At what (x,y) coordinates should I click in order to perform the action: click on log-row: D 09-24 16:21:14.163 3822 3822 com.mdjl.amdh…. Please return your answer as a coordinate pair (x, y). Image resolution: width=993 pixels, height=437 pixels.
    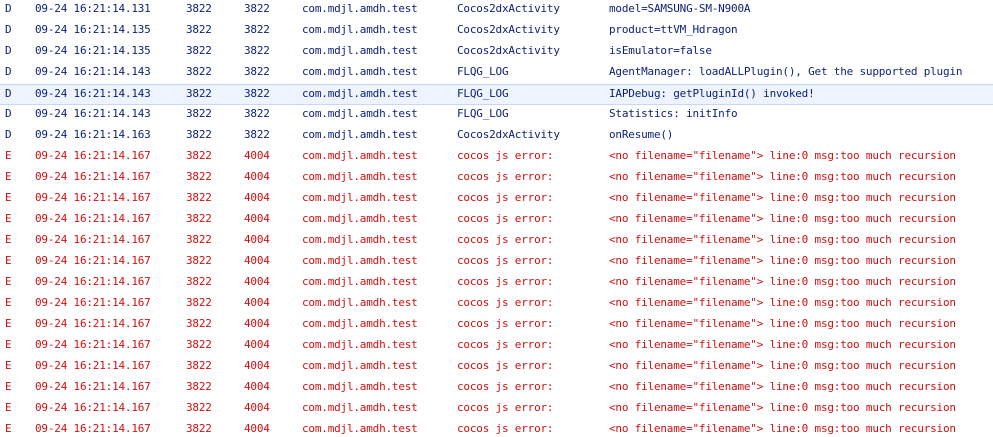
    Looking at the image, I should click on (496, 136).